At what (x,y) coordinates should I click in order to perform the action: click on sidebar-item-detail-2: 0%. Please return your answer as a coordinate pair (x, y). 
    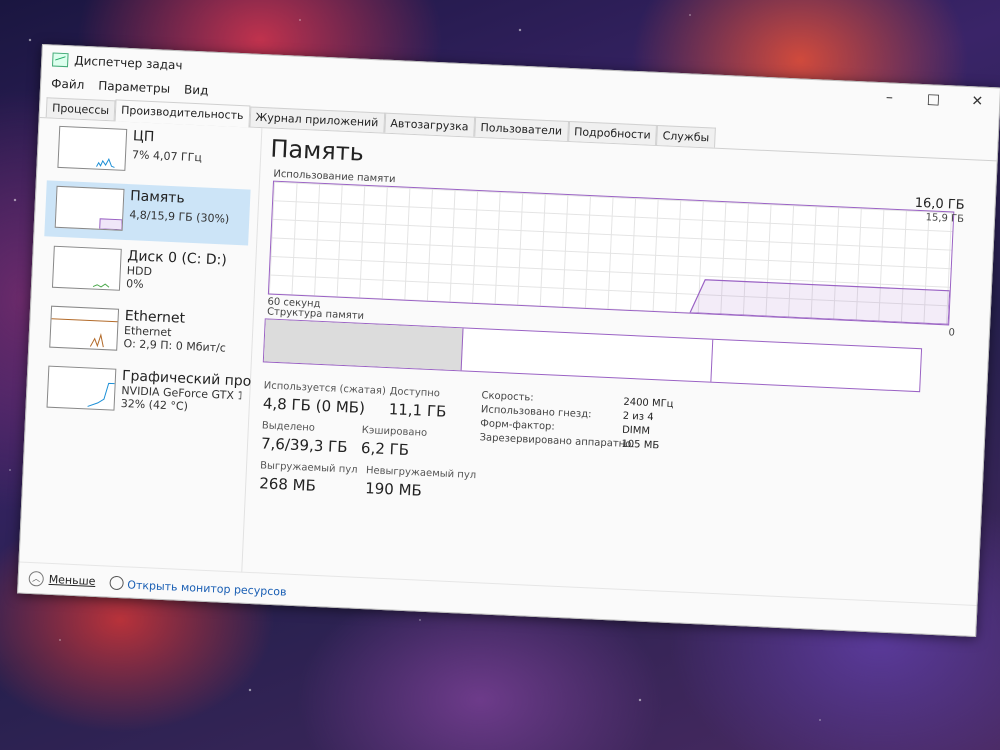
    Looking at the image, I should click on (134, 284).